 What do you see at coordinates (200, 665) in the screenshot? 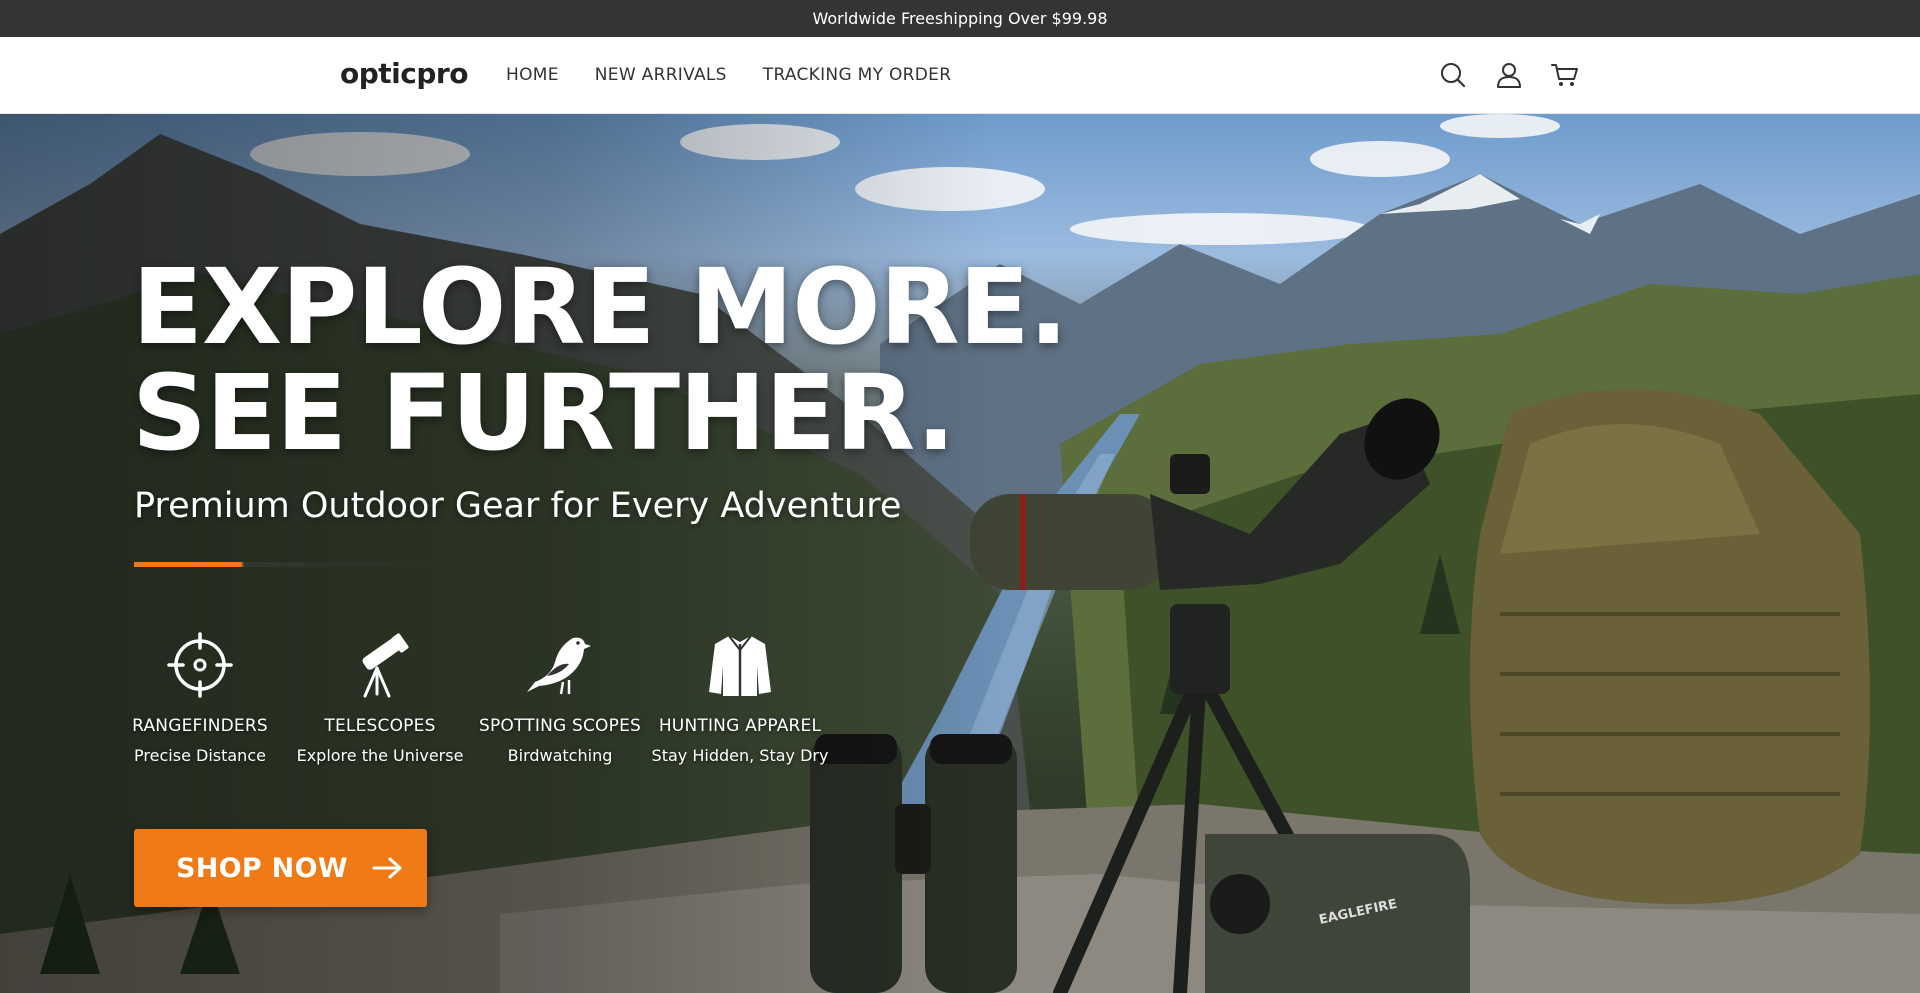
I see `crosshair-icon` at bounding box center [200, 665].